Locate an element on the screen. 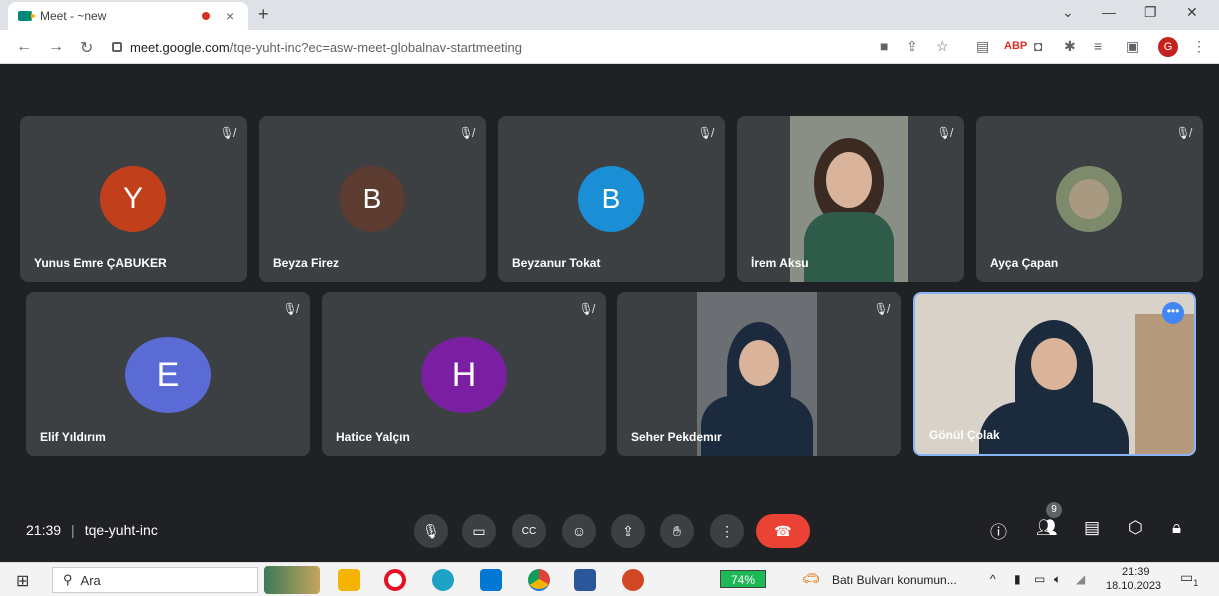  word-icon is located at coordinates (585, 580).